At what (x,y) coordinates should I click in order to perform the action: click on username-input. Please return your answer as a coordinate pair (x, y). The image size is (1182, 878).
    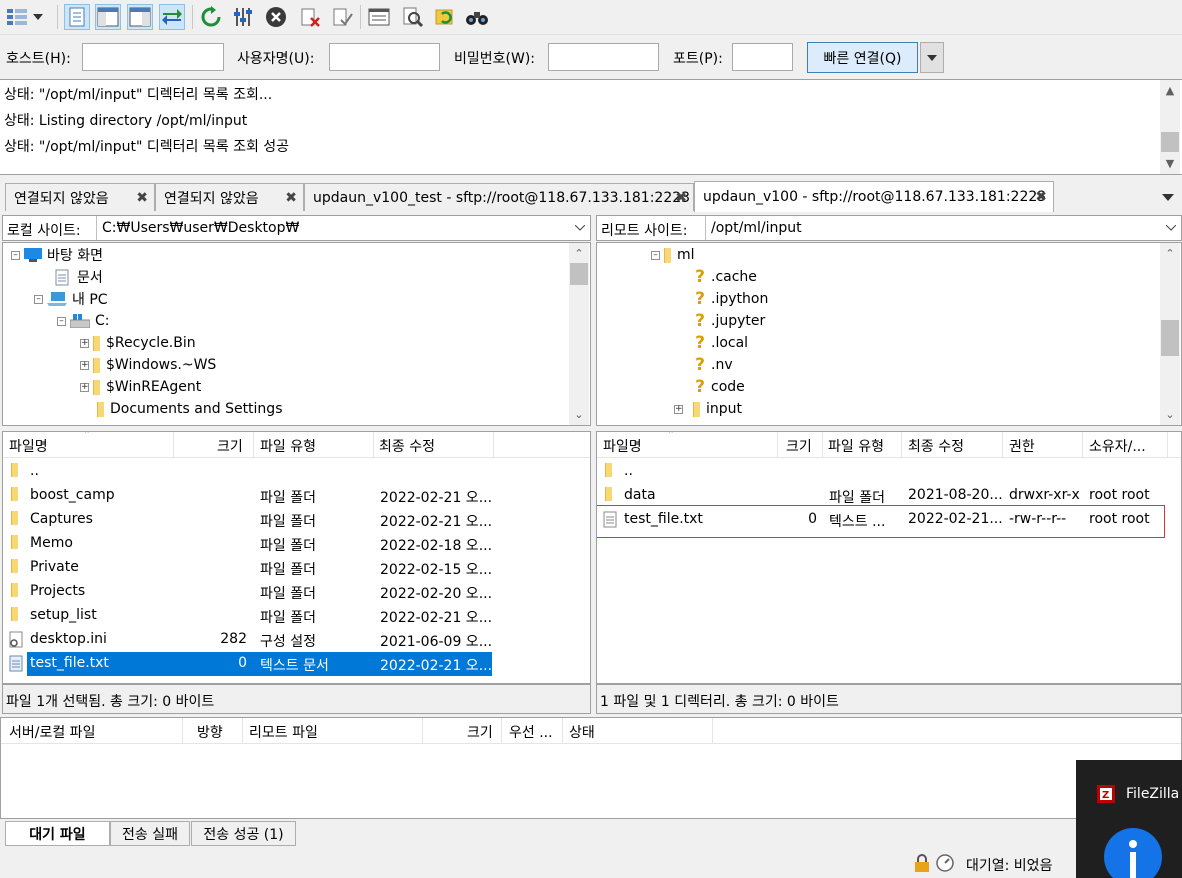
    Looking at the image, I should click on (384, 57).